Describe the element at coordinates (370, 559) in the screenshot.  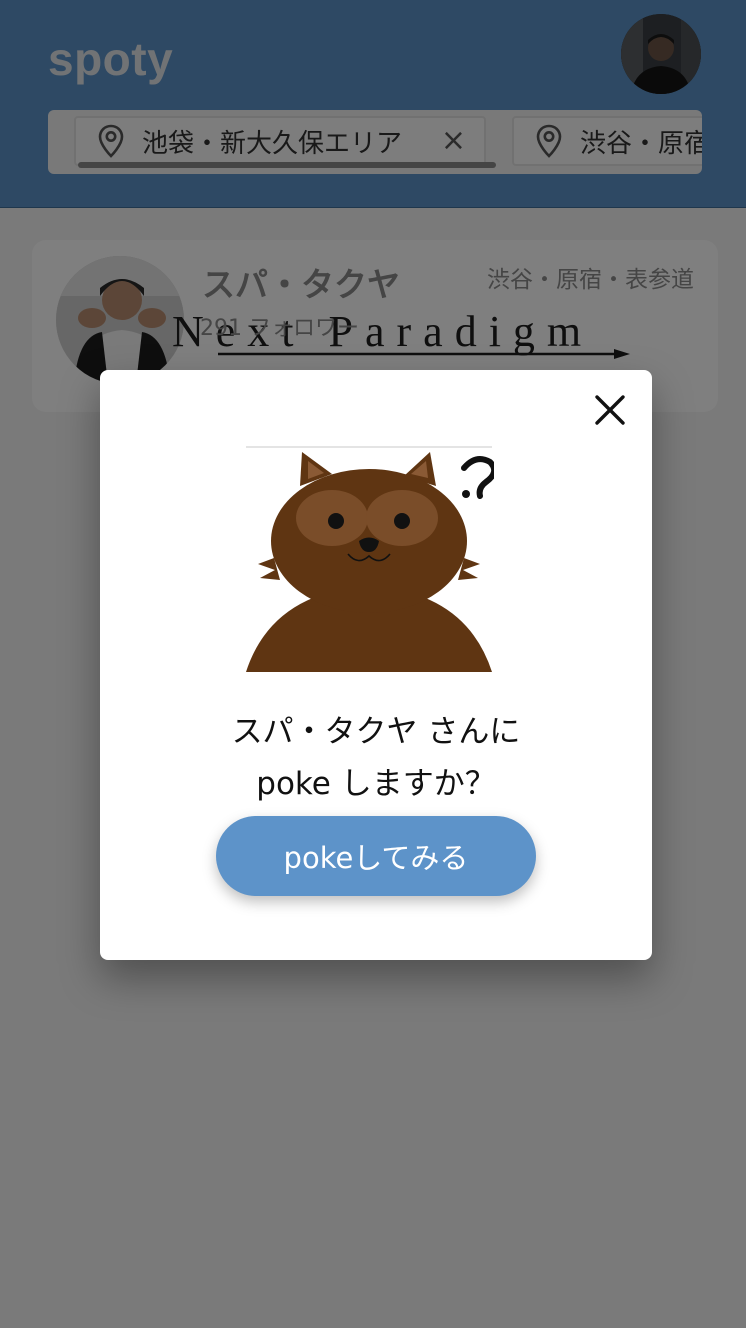
I see `confused-tanuki-icon` at that location.